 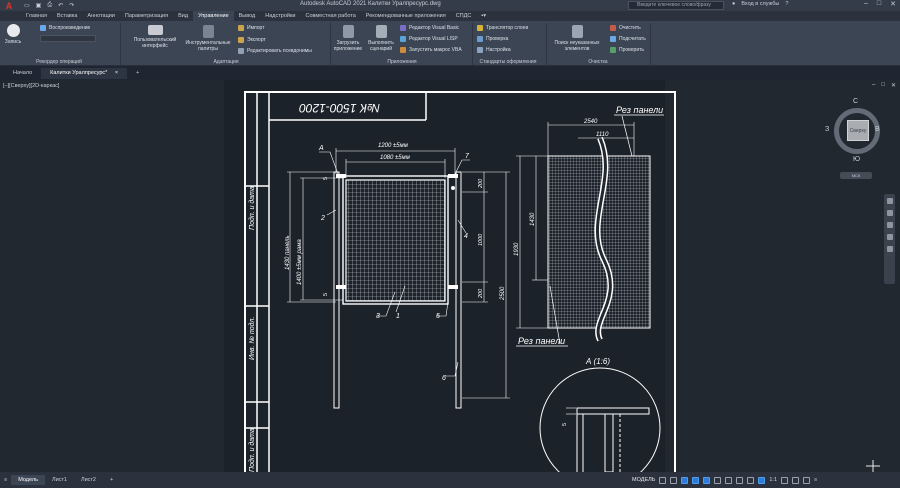 I want to click on load-app-icon, so click(x=348, y=31).